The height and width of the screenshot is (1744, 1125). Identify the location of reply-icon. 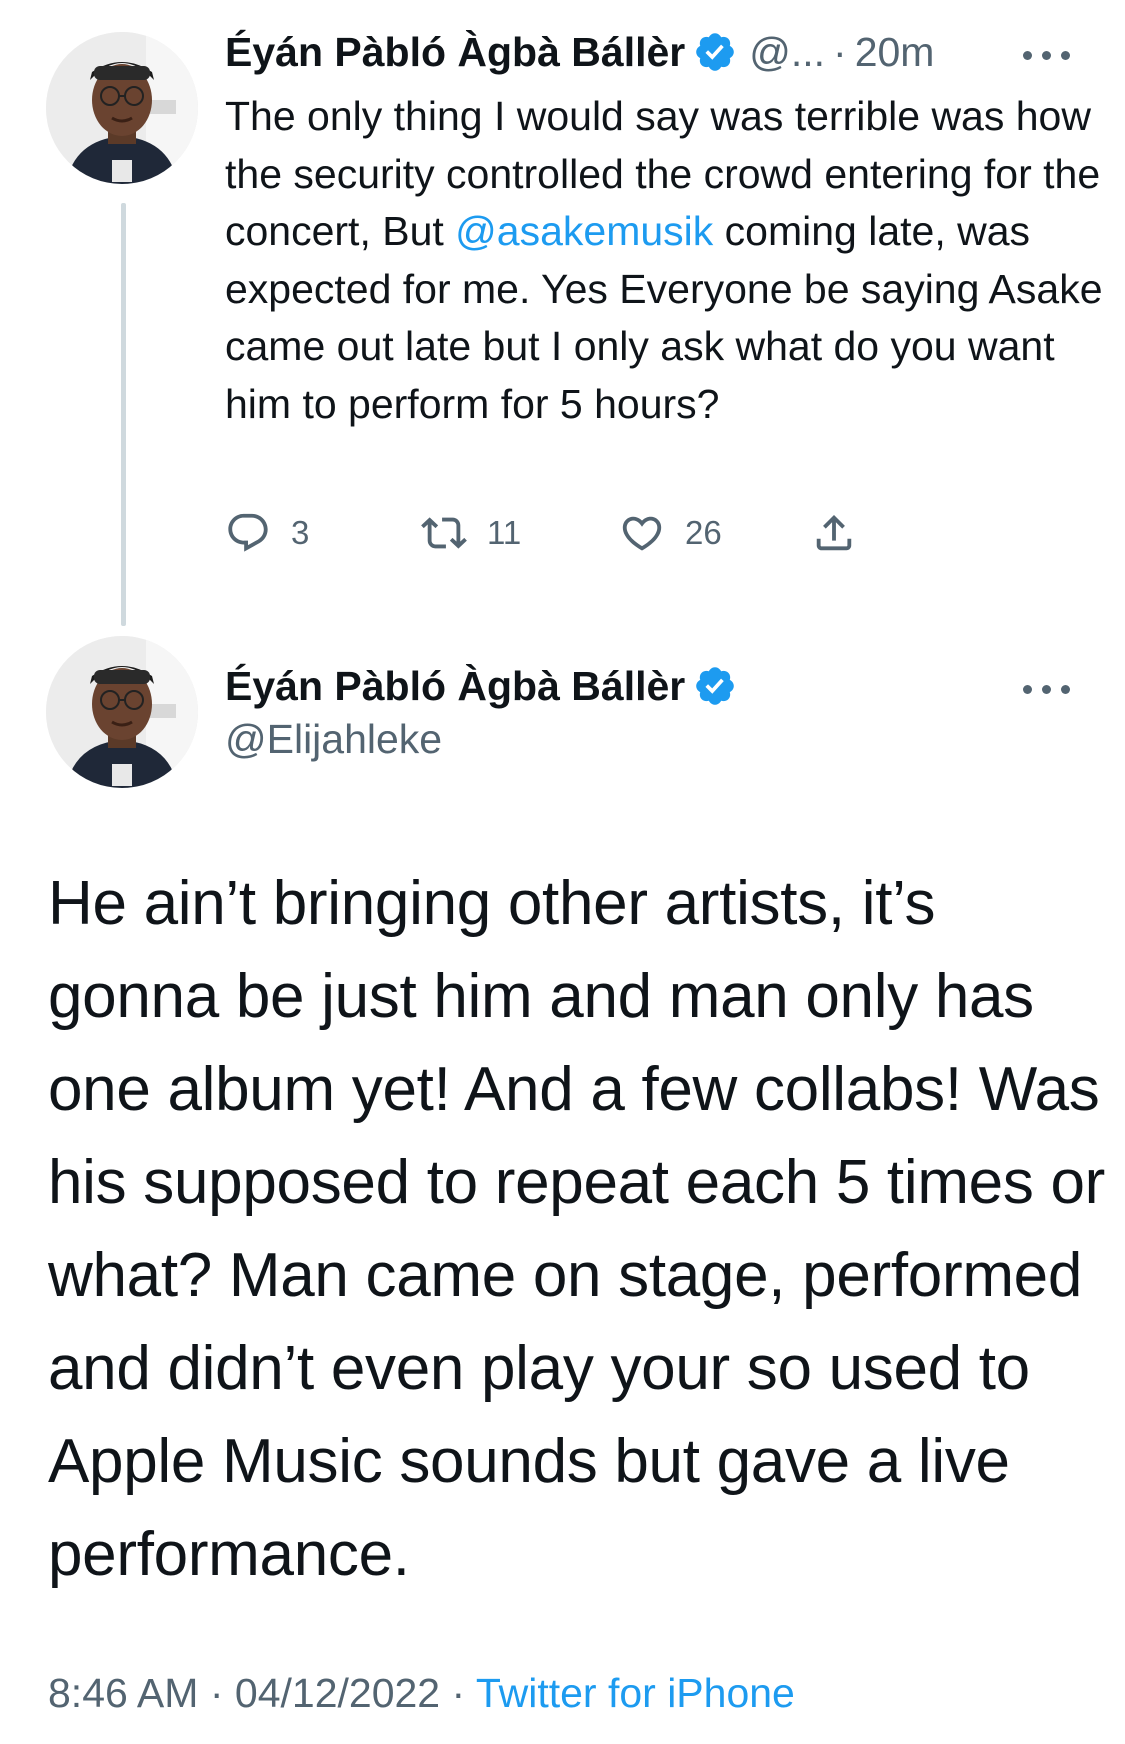
(248, 532).